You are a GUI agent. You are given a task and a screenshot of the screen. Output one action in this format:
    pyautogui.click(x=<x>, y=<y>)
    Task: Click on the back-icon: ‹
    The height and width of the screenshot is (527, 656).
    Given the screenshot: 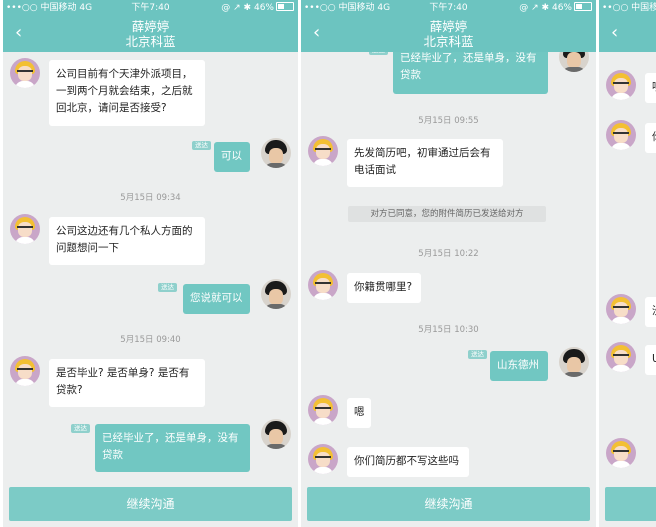 What is the action you would take?
    pyautogui.click(x=614, y=33)
    